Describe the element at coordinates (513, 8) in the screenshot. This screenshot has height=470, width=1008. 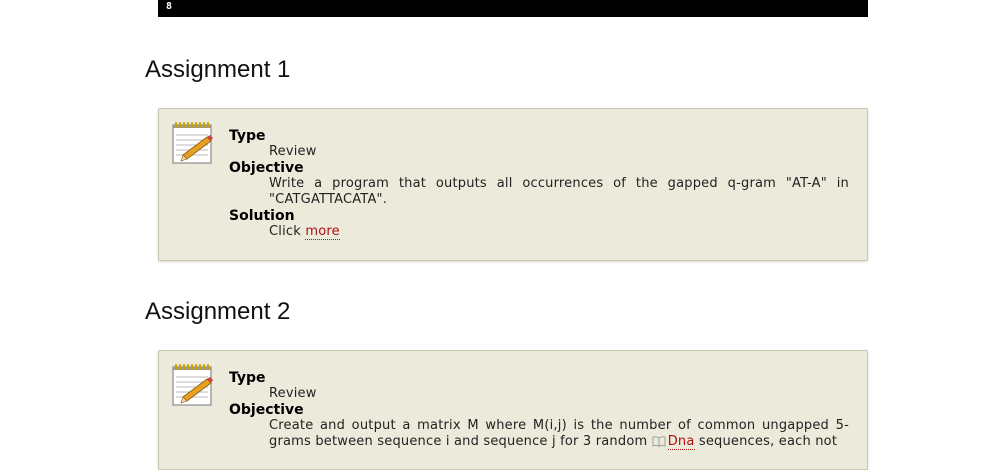
I see `code-output-bar: 8` at that location.